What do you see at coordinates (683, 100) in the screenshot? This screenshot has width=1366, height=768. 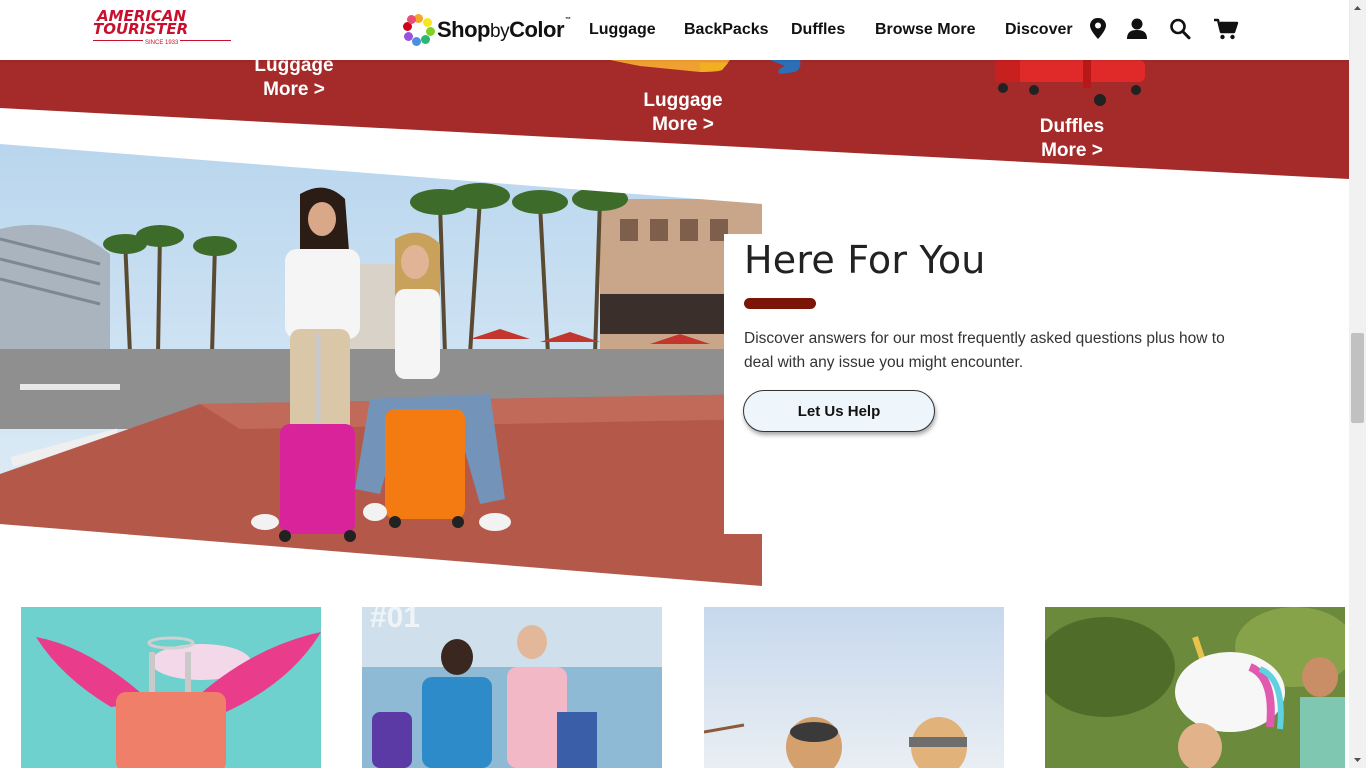 I see `category-title: Luggage` at bounding box center [683, 100].